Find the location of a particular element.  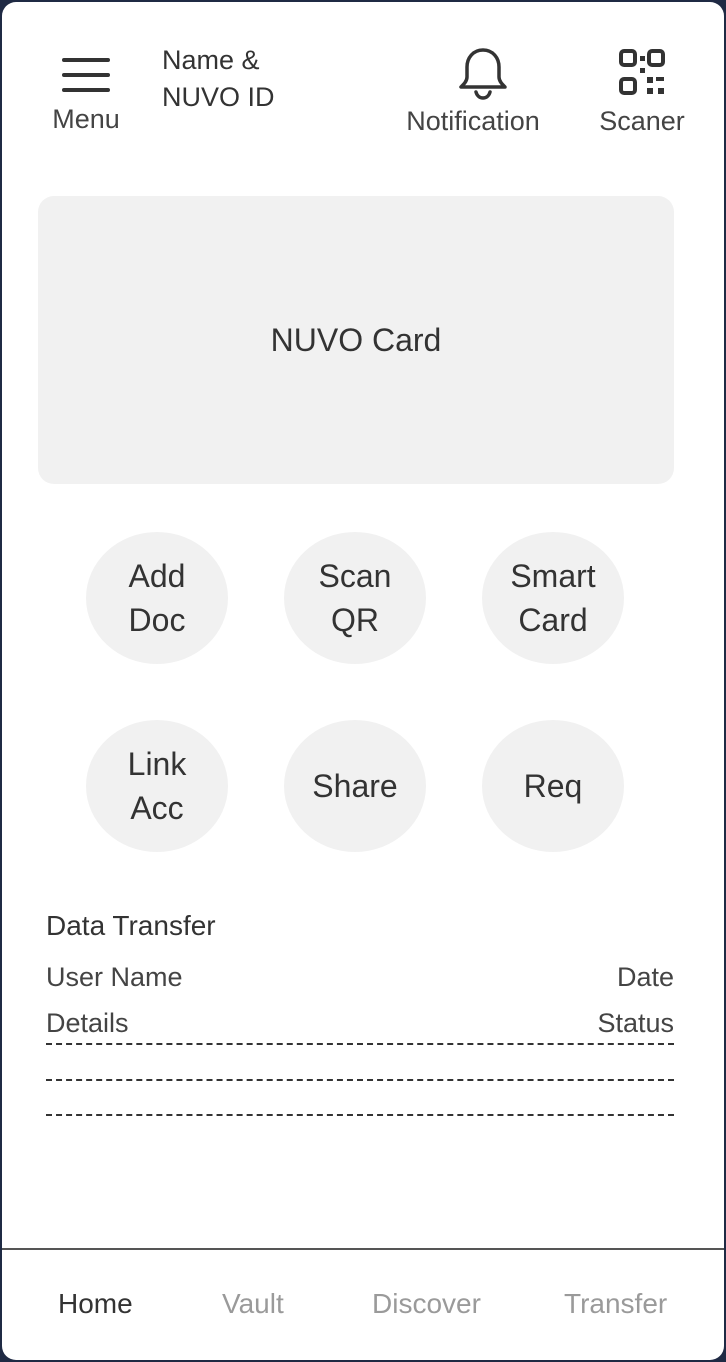

scan-qr-button: Scan QR is located at coordinates (355, 598).